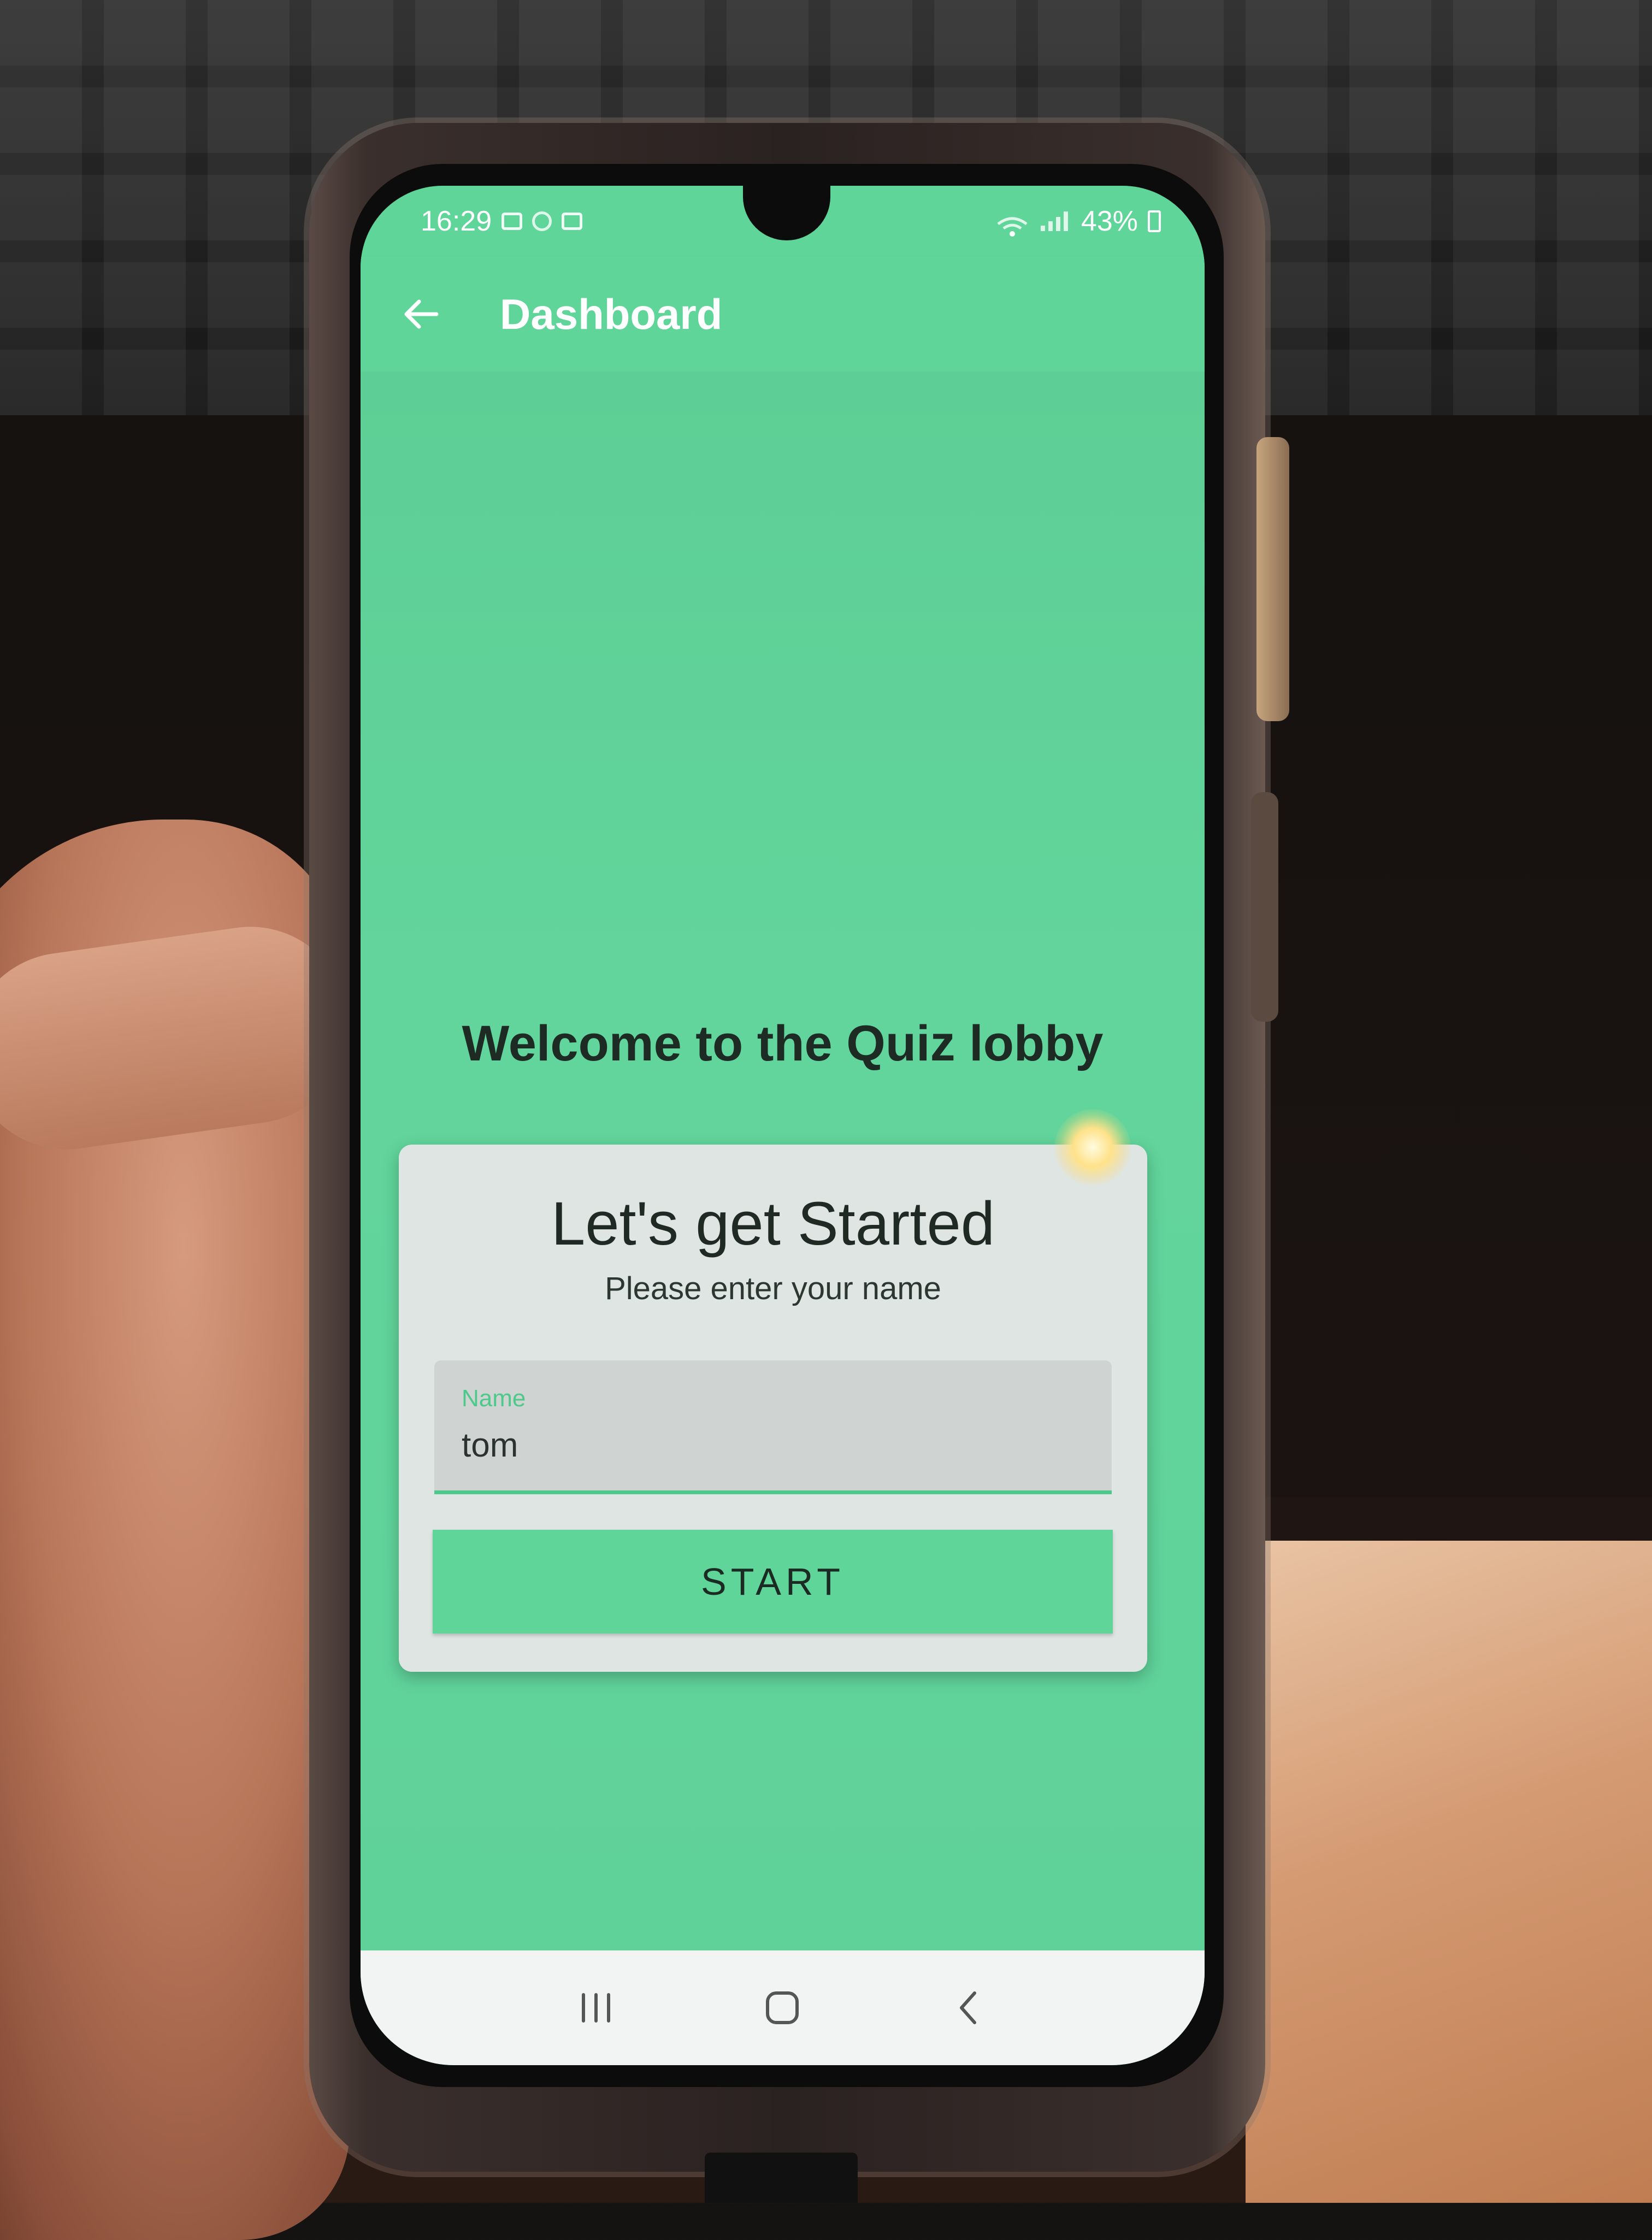  Describe the element at coordinates (456, 221) in the screenshot. I see `status-time: 16:29` at that location.